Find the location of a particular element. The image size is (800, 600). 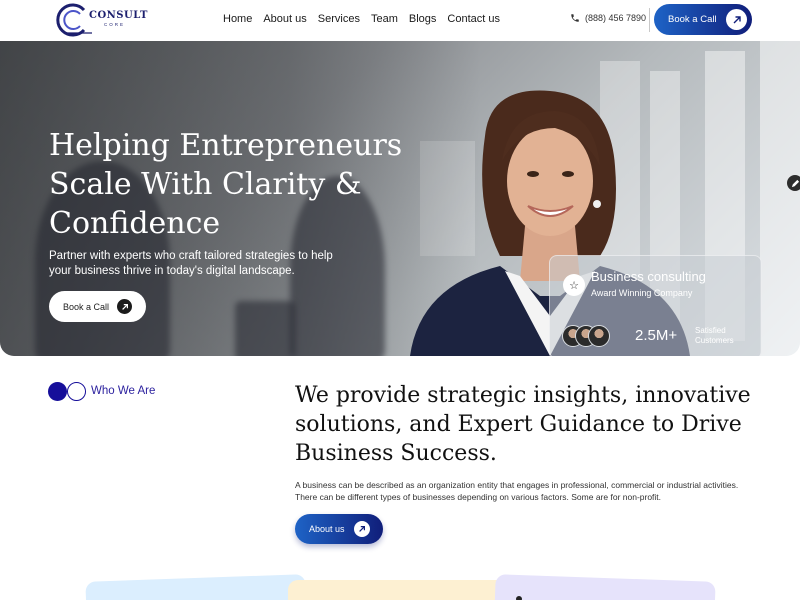

service-card-yellow is located at coordinates (400, 590).